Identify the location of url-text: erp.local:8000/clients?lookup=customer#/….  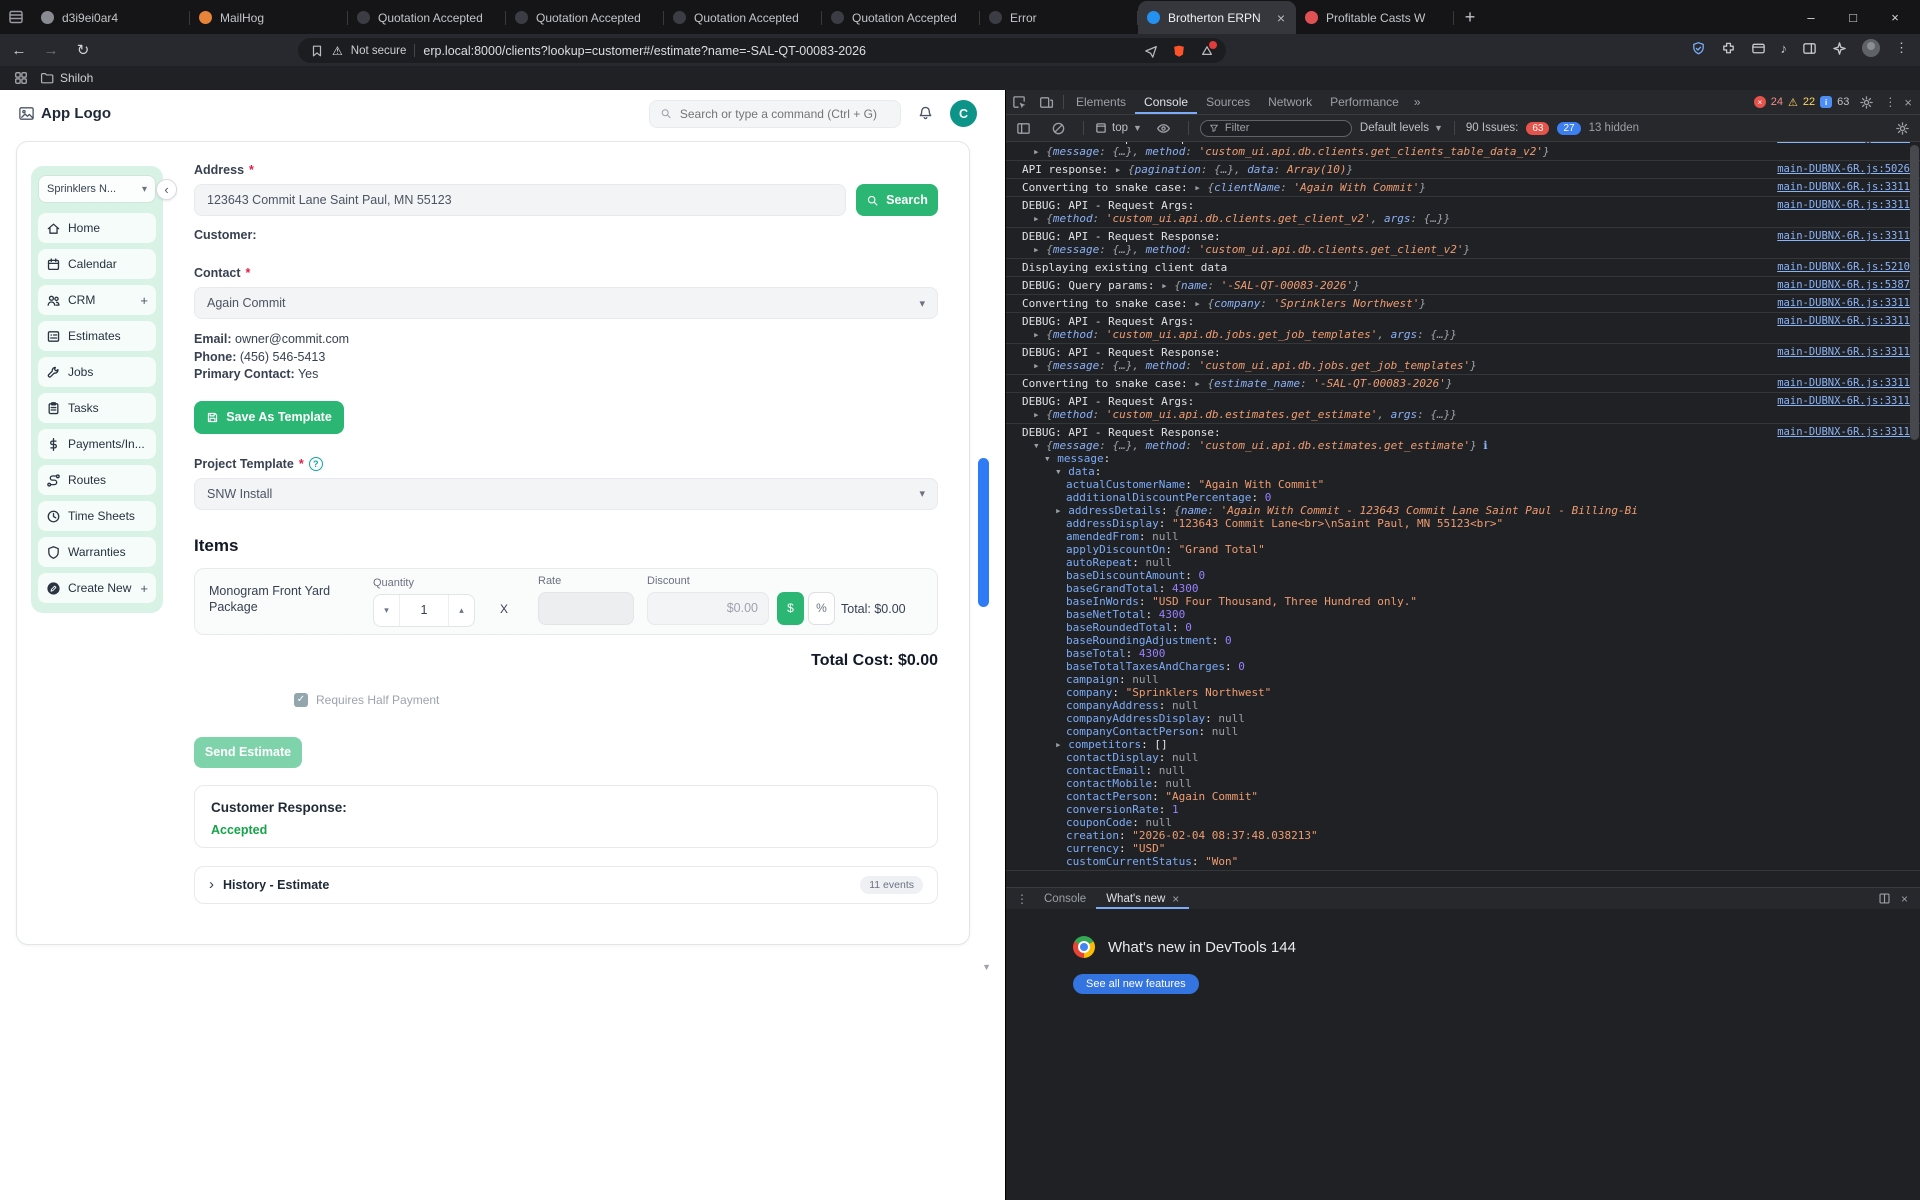
(775, 51).